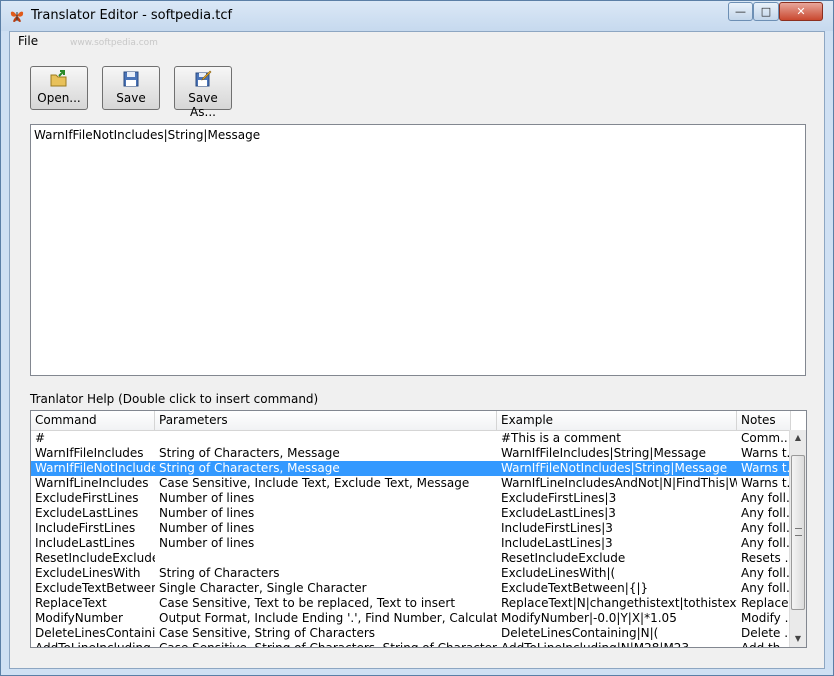 This screenshot has width=834, height=676. I want to click on cell-parameters: Single Character, Single Character, so click(263, 588).